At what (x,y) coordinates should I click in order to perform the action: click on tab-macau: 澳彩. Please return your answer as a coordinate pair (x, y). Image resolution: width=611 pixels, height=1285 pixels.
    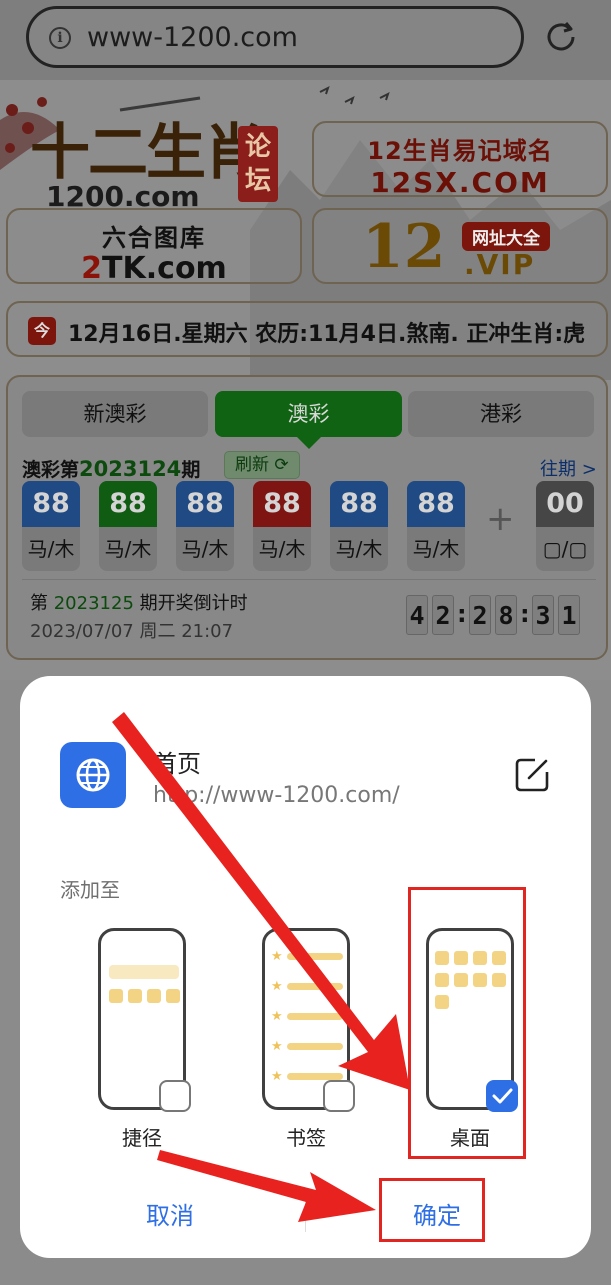
    Looking at the image, I should click on (308, 420).